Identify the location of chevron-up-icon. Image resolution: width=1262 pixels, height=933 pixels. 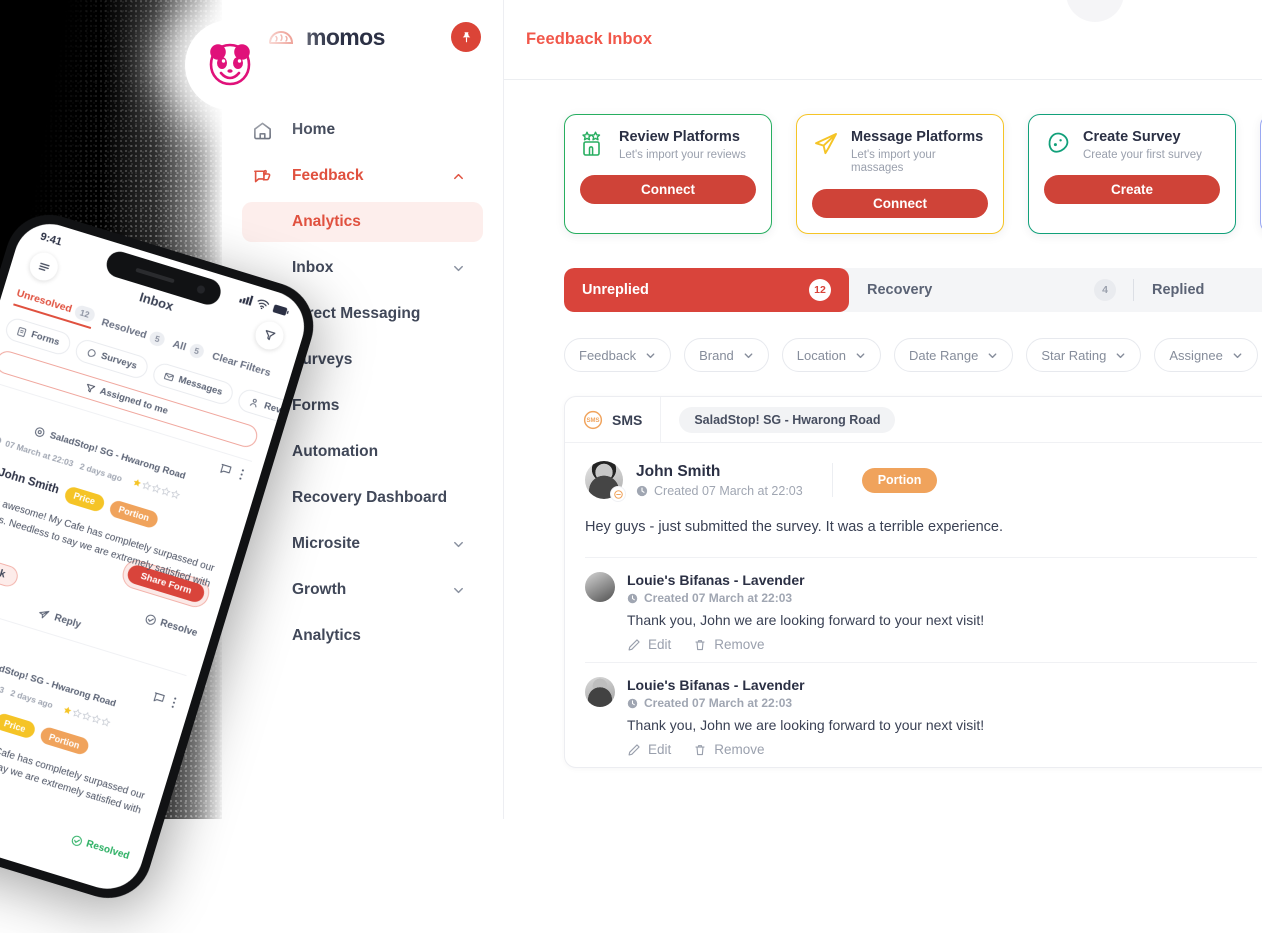
(458, 176).